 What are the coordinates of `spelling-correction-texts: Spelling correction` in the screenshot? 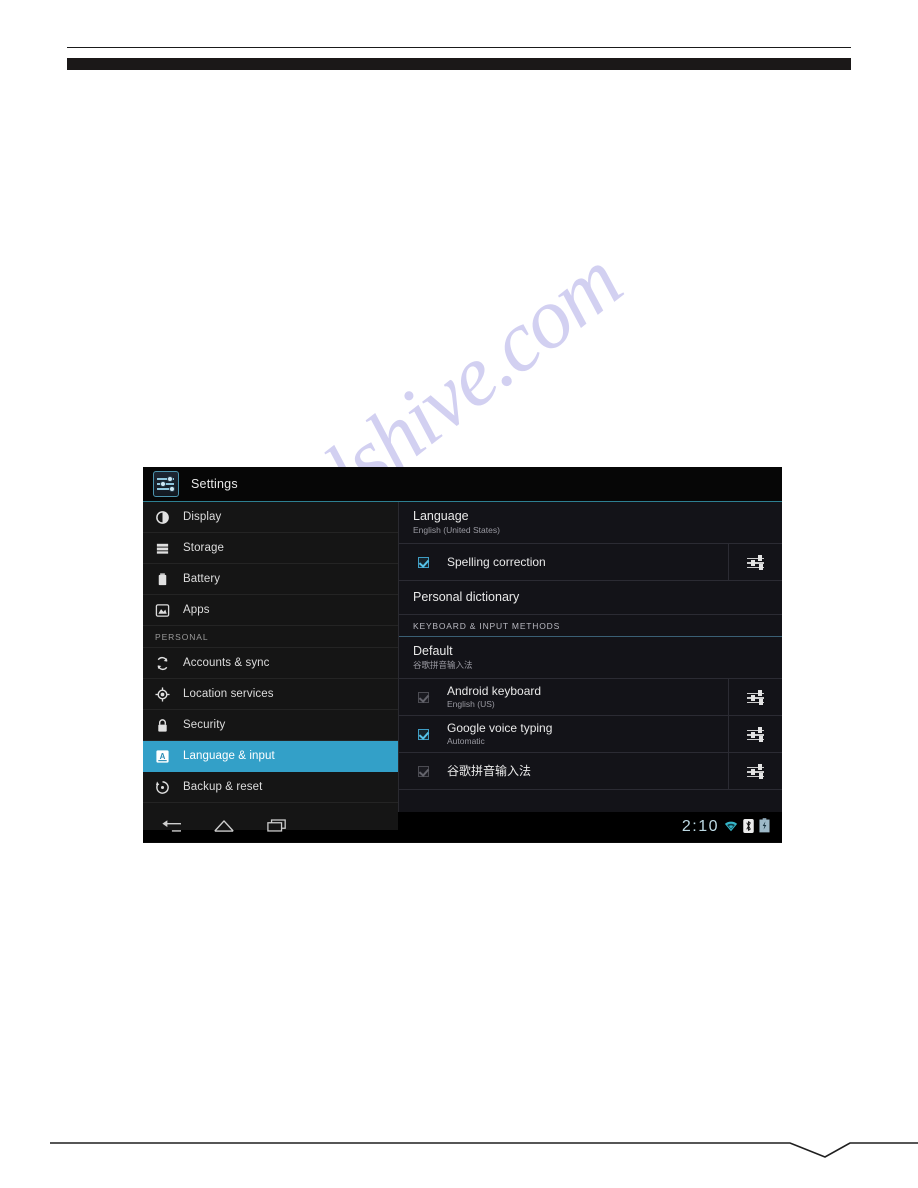 It's located at (587, 562).